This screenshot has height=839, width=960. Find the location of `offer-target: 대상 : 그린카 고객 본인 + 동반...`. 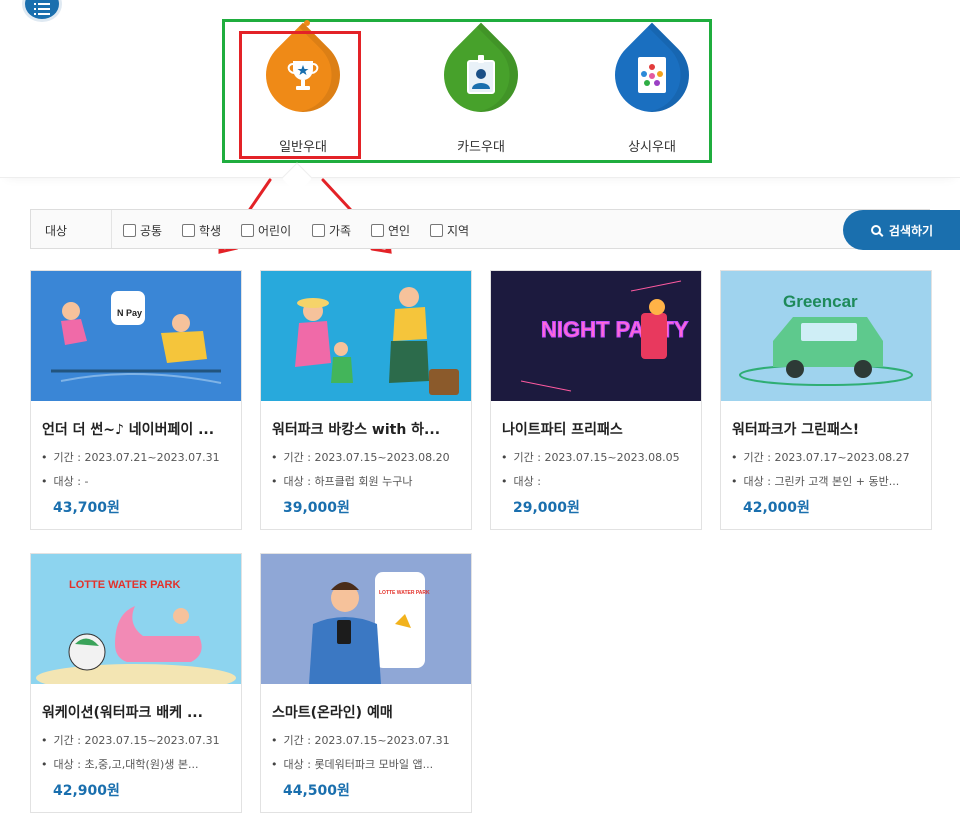

offer-target: 대상 : 그린카 고객 본인 + 동반... is located at coordinates (826, 481).